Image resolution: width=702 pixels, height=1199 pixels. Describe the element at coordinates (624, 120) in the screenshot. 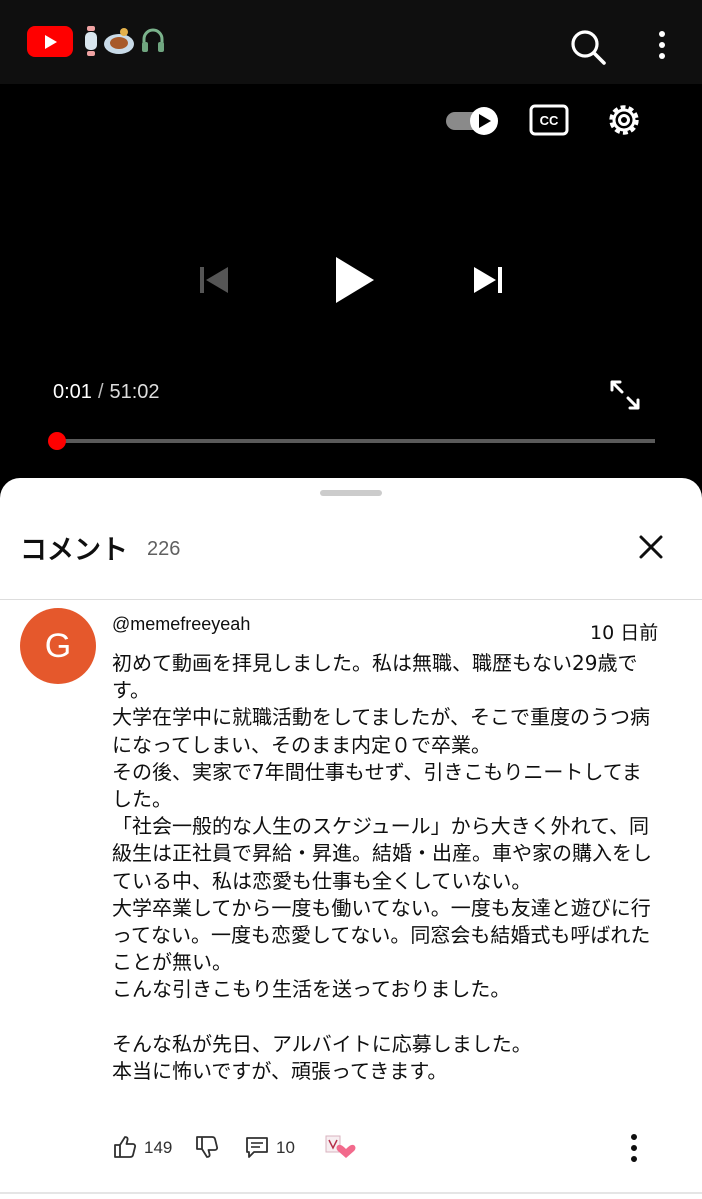

I see `settings-gear-icon` at that location.